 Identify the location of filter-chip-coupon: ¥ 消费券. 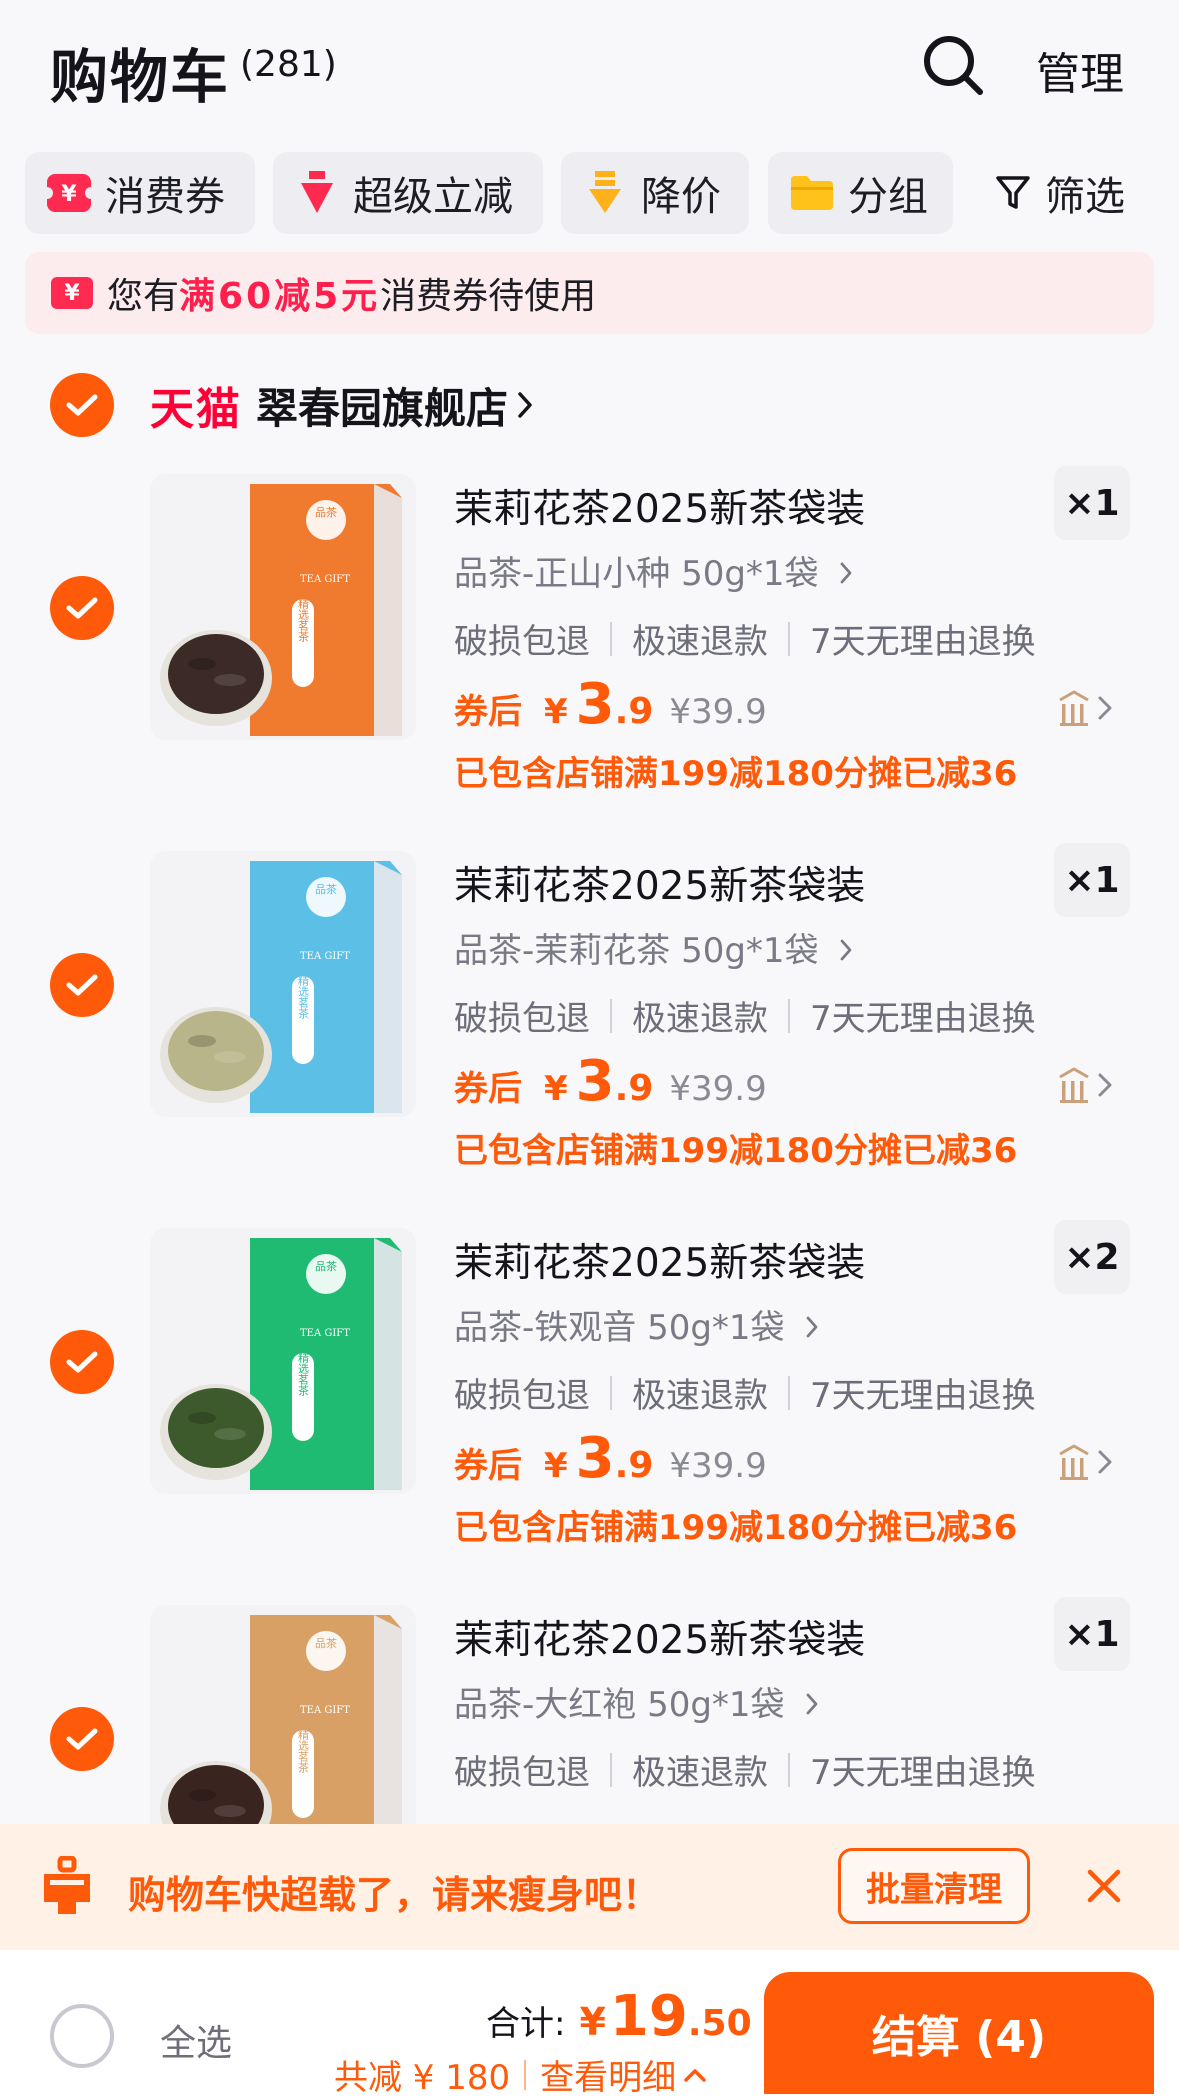
(140, 193).